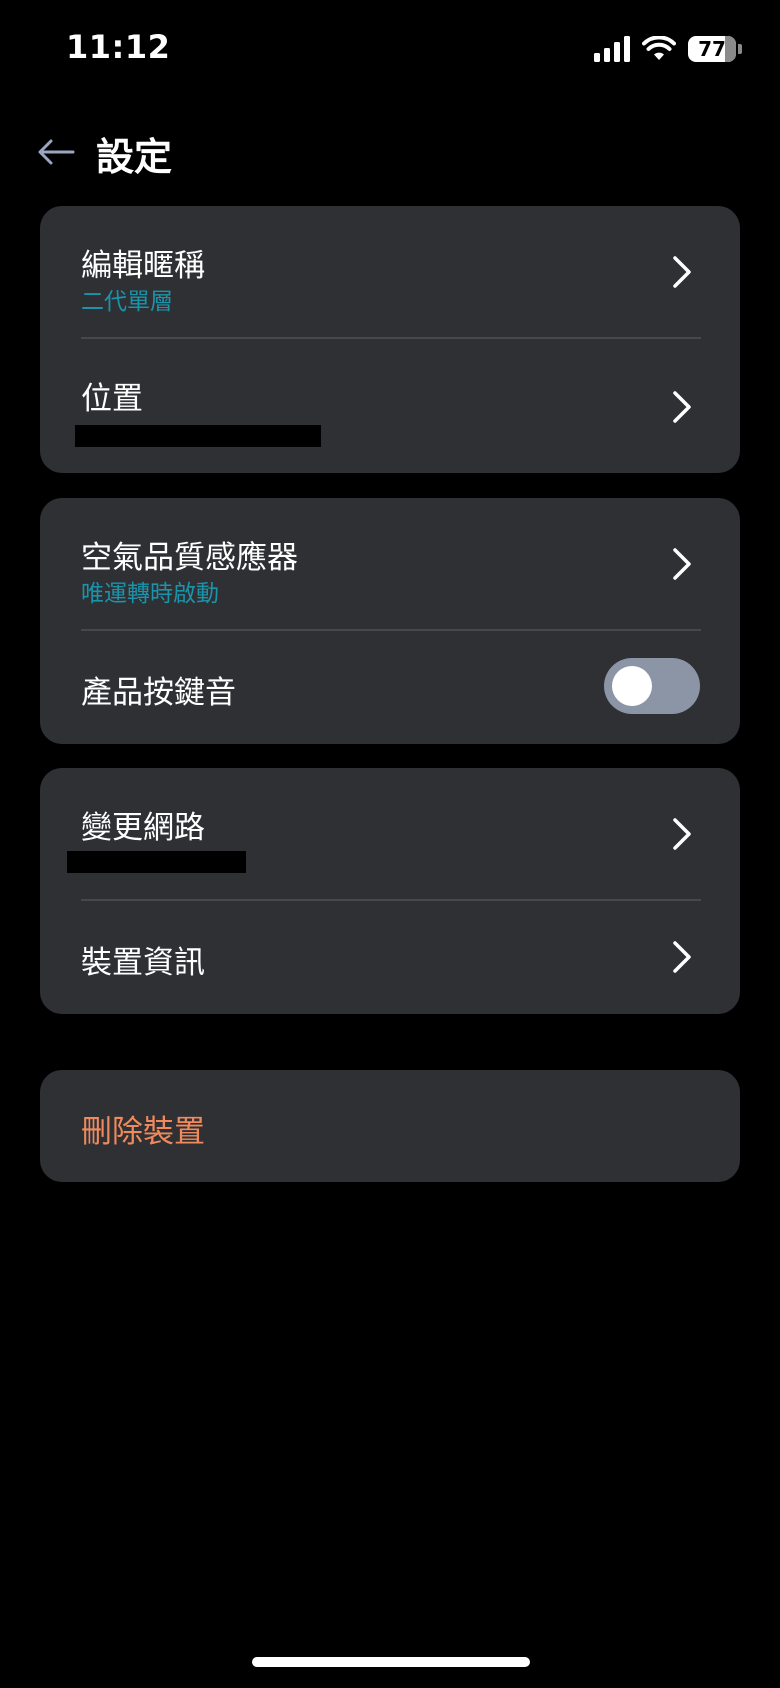 The width and height of the screenshot is (780, 1688). What do you see at coordinates (390, 151) in the screenshot?
I see `header: 設定` at bounding box center [390, 151].